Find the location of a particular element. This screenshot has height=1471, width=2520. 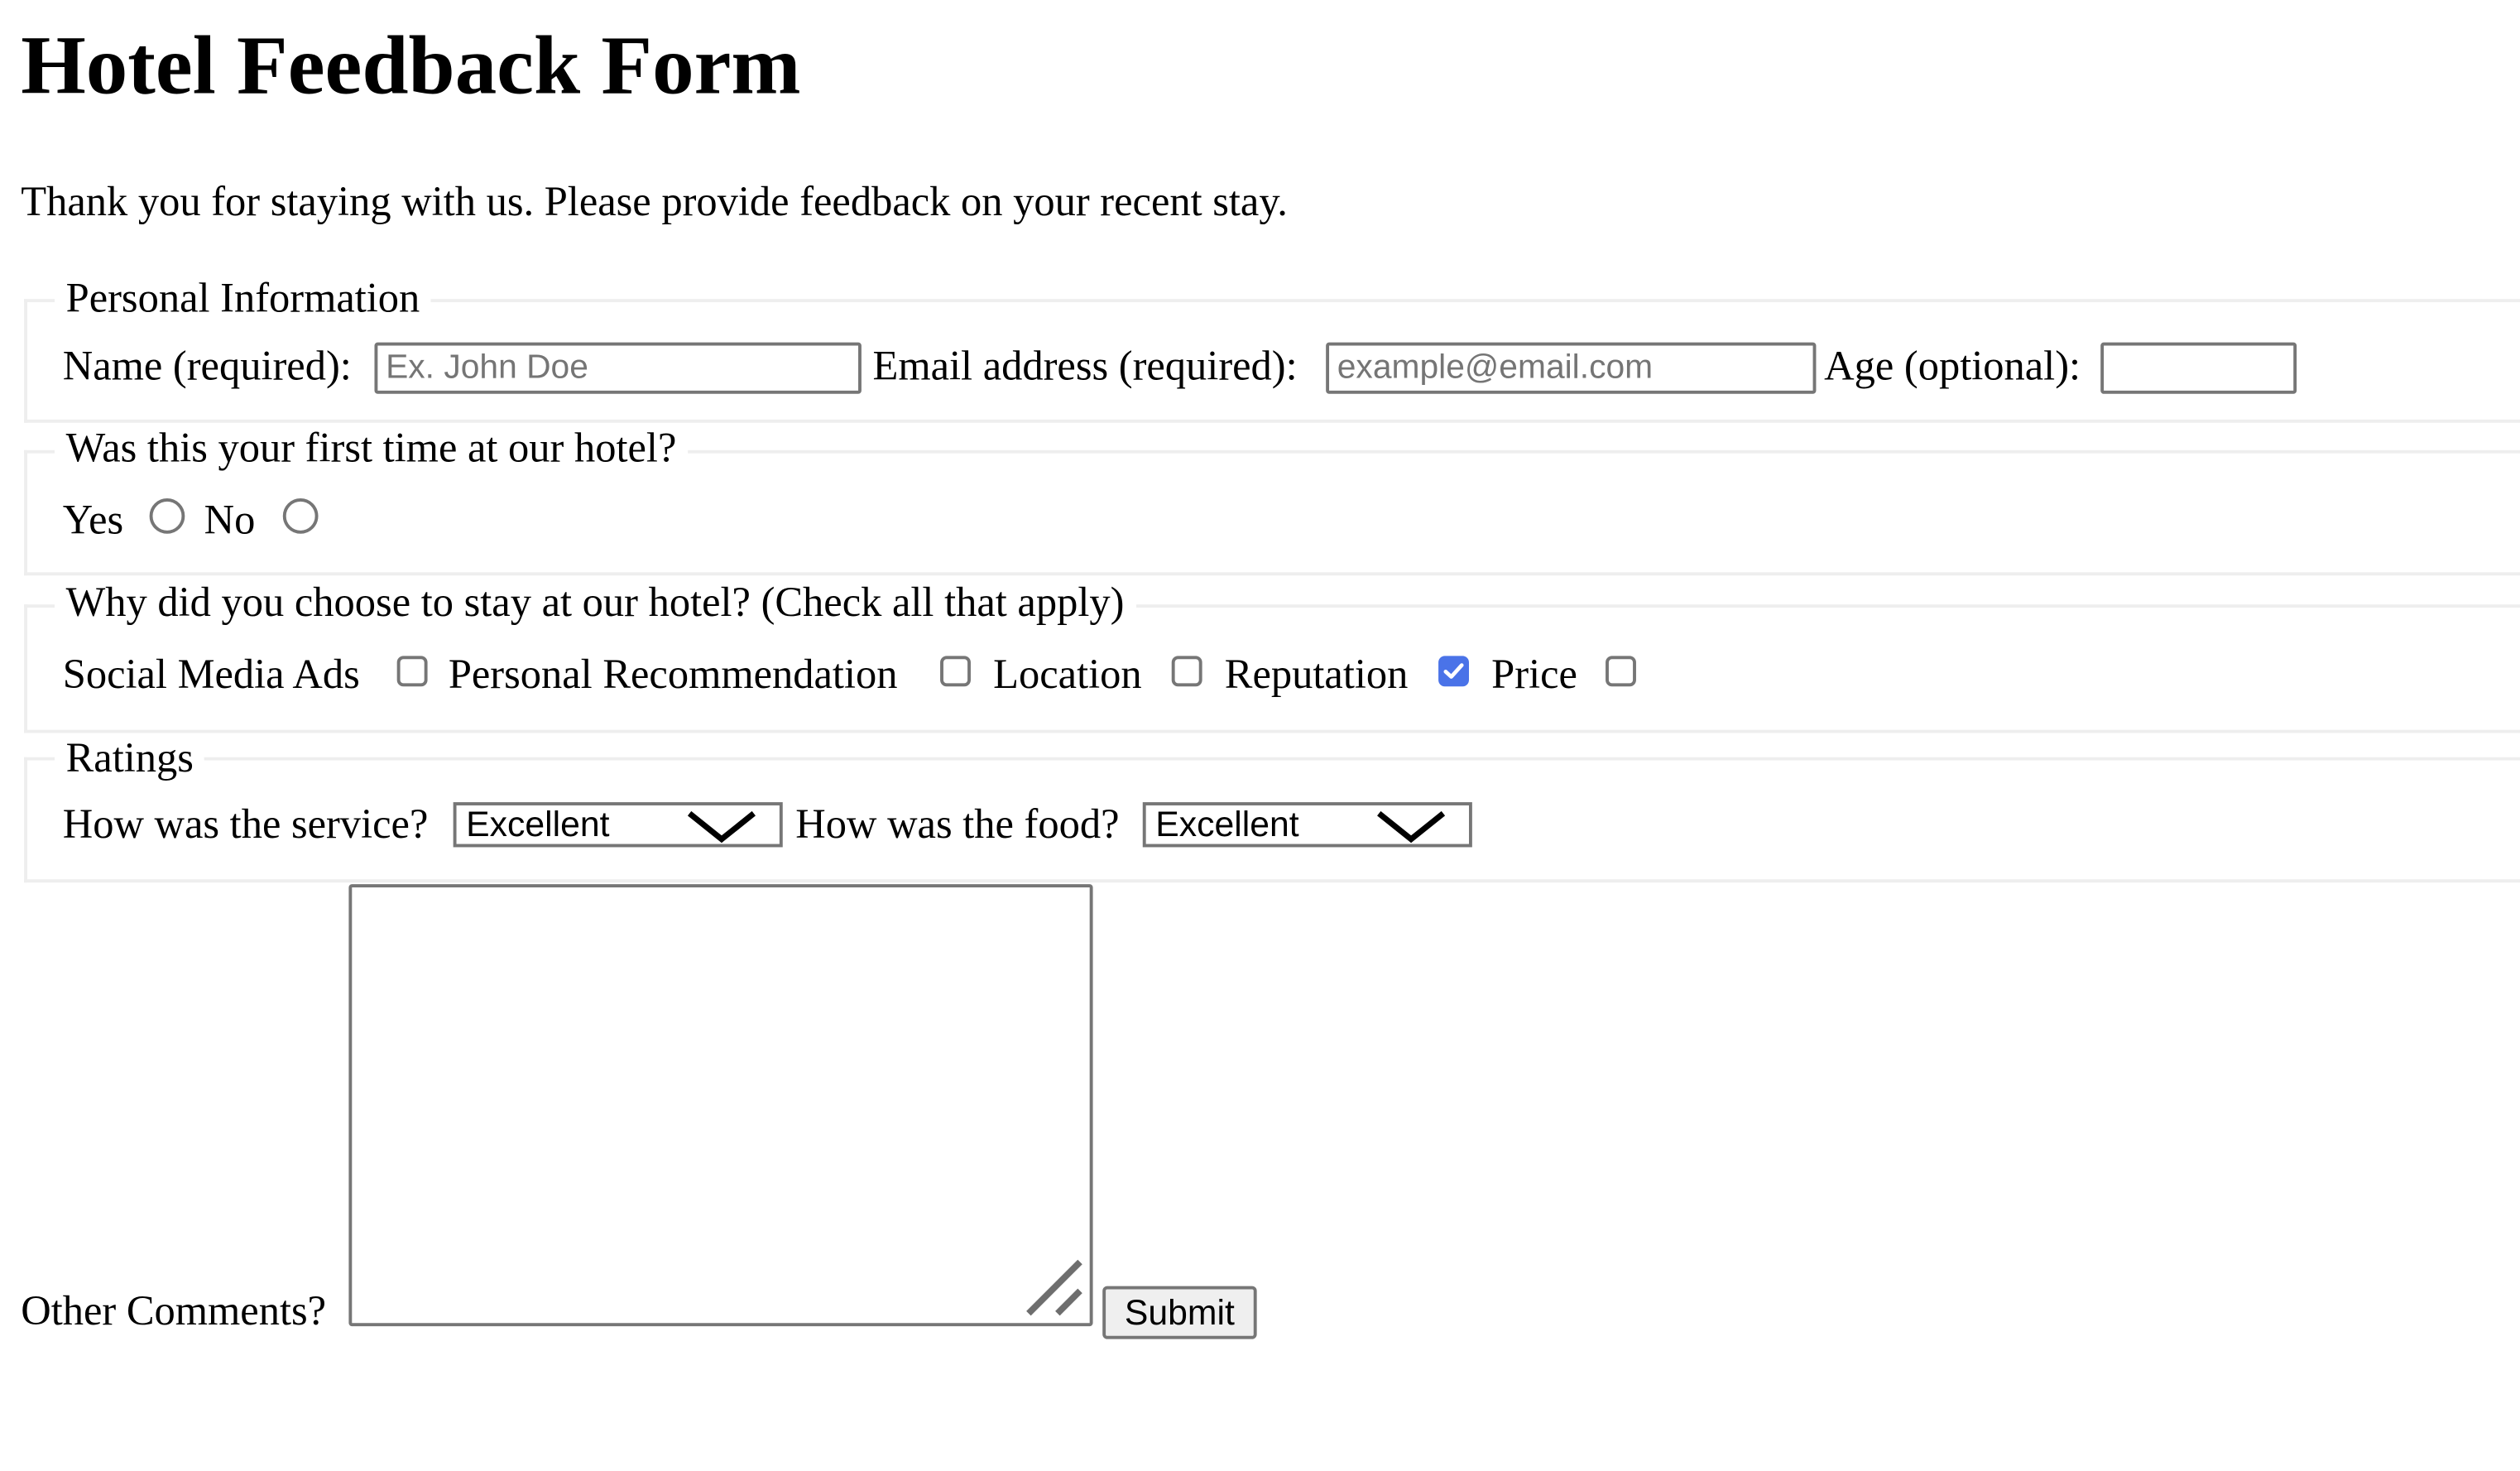

email-label: Email address (required): is located at coordinates (1085, 365).